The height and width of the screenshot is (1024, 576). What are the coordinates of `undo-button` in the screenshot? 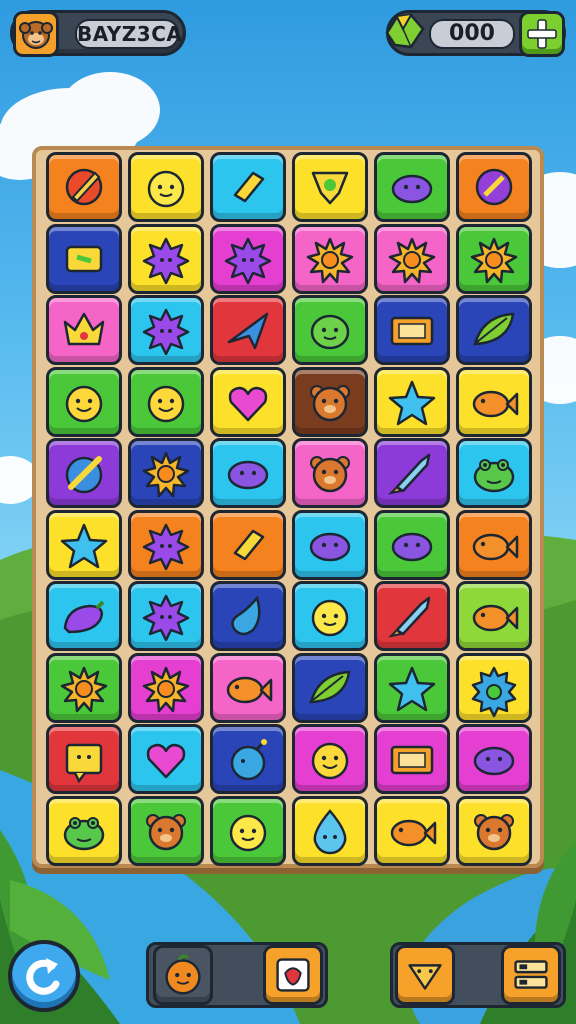 It's located at (44, 976).